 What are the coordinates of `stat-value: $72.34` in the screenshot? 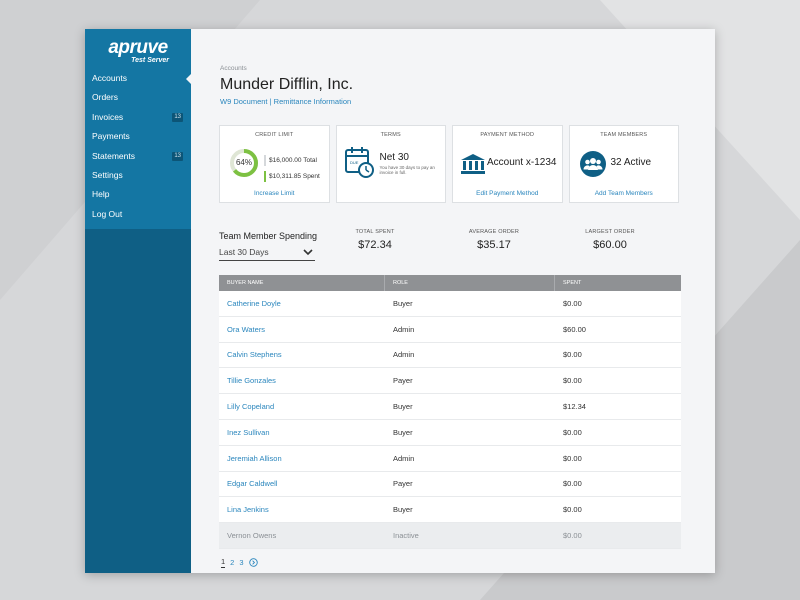 It's located at (375, 245).